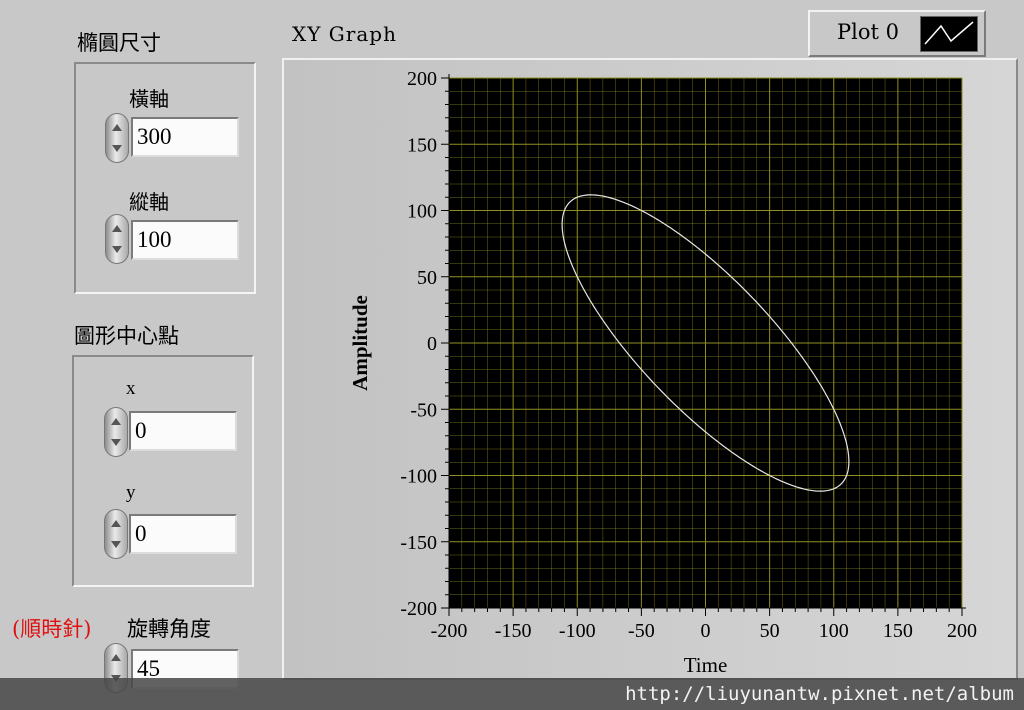 Image resolution: width=1024 pixels, height=710 pixels. What do you see at coordinates (949, 34) in the screenshot?
I see `line-plot-icon` at bounding box center [949, 34].